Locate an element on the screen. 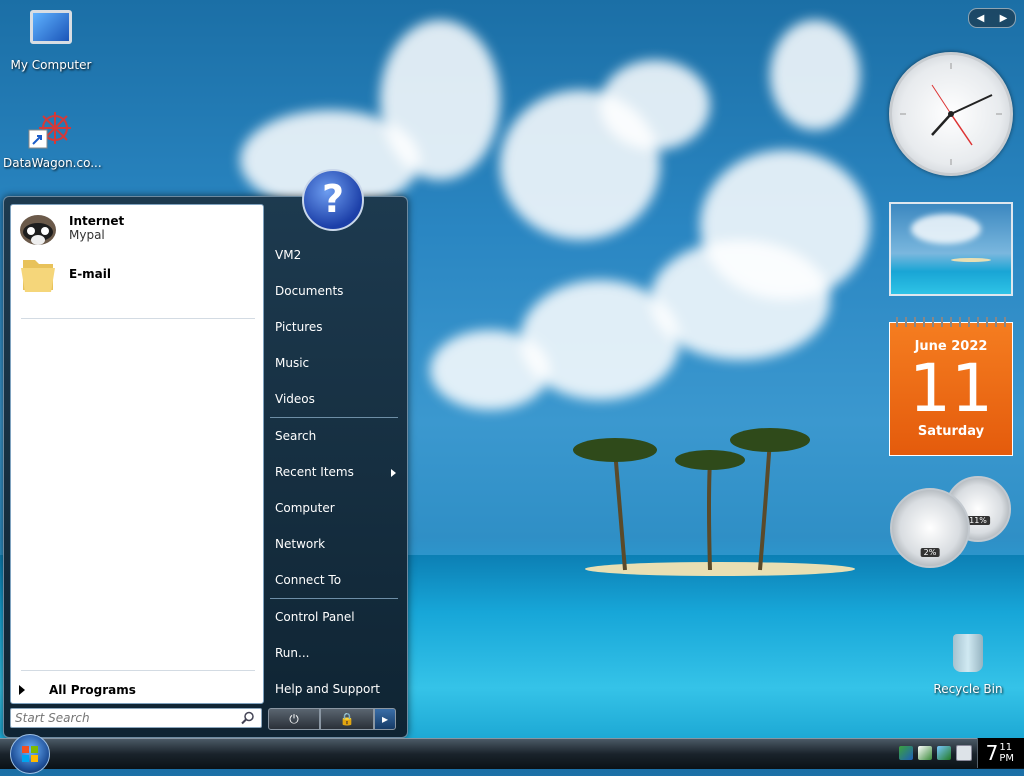 Image resolution: width=1024 pixels, height=776 pixels. menu-item-search: Search is located at coordinates (334, 436).